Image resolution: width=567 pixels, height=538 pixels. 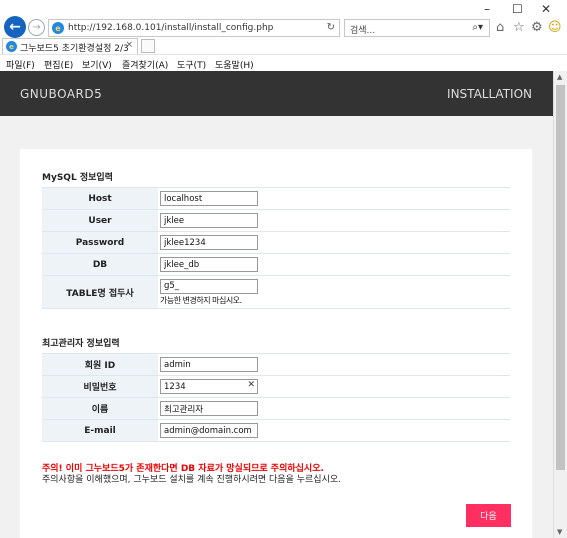 I want to click on tab-close-icon: ×, so click(x=129, y=45).